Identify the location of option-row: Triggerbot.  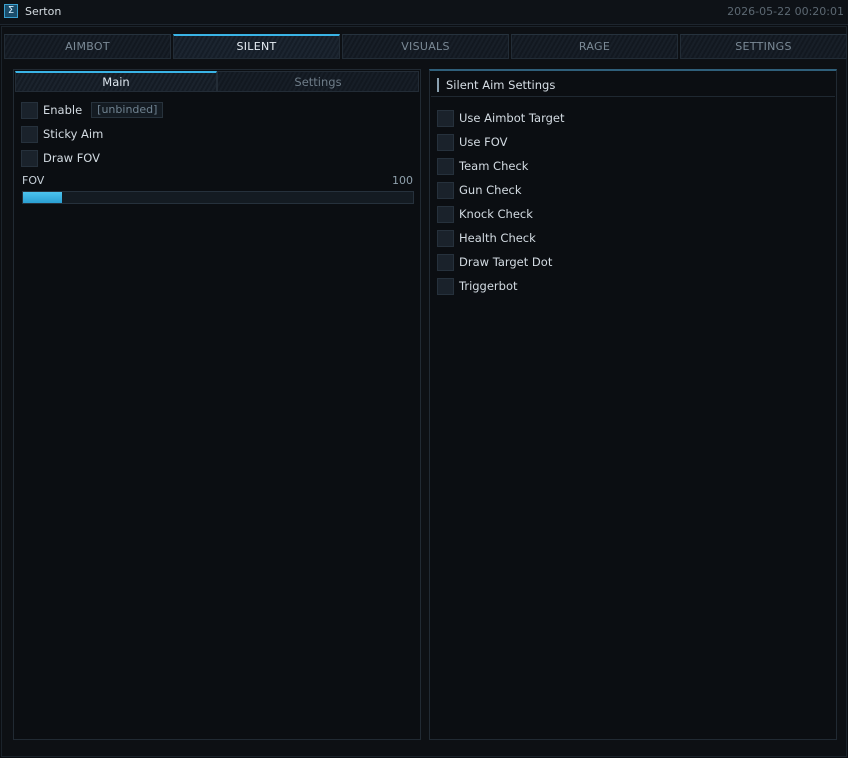
(477, 286).